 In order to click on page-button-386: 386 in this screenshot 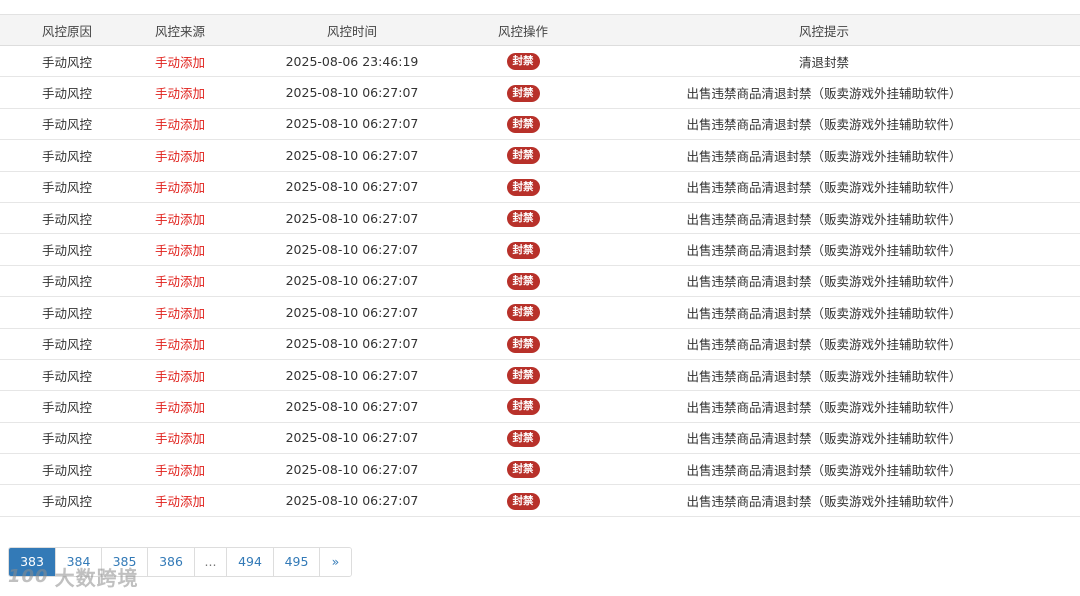, I will do `click(170, 562)`.